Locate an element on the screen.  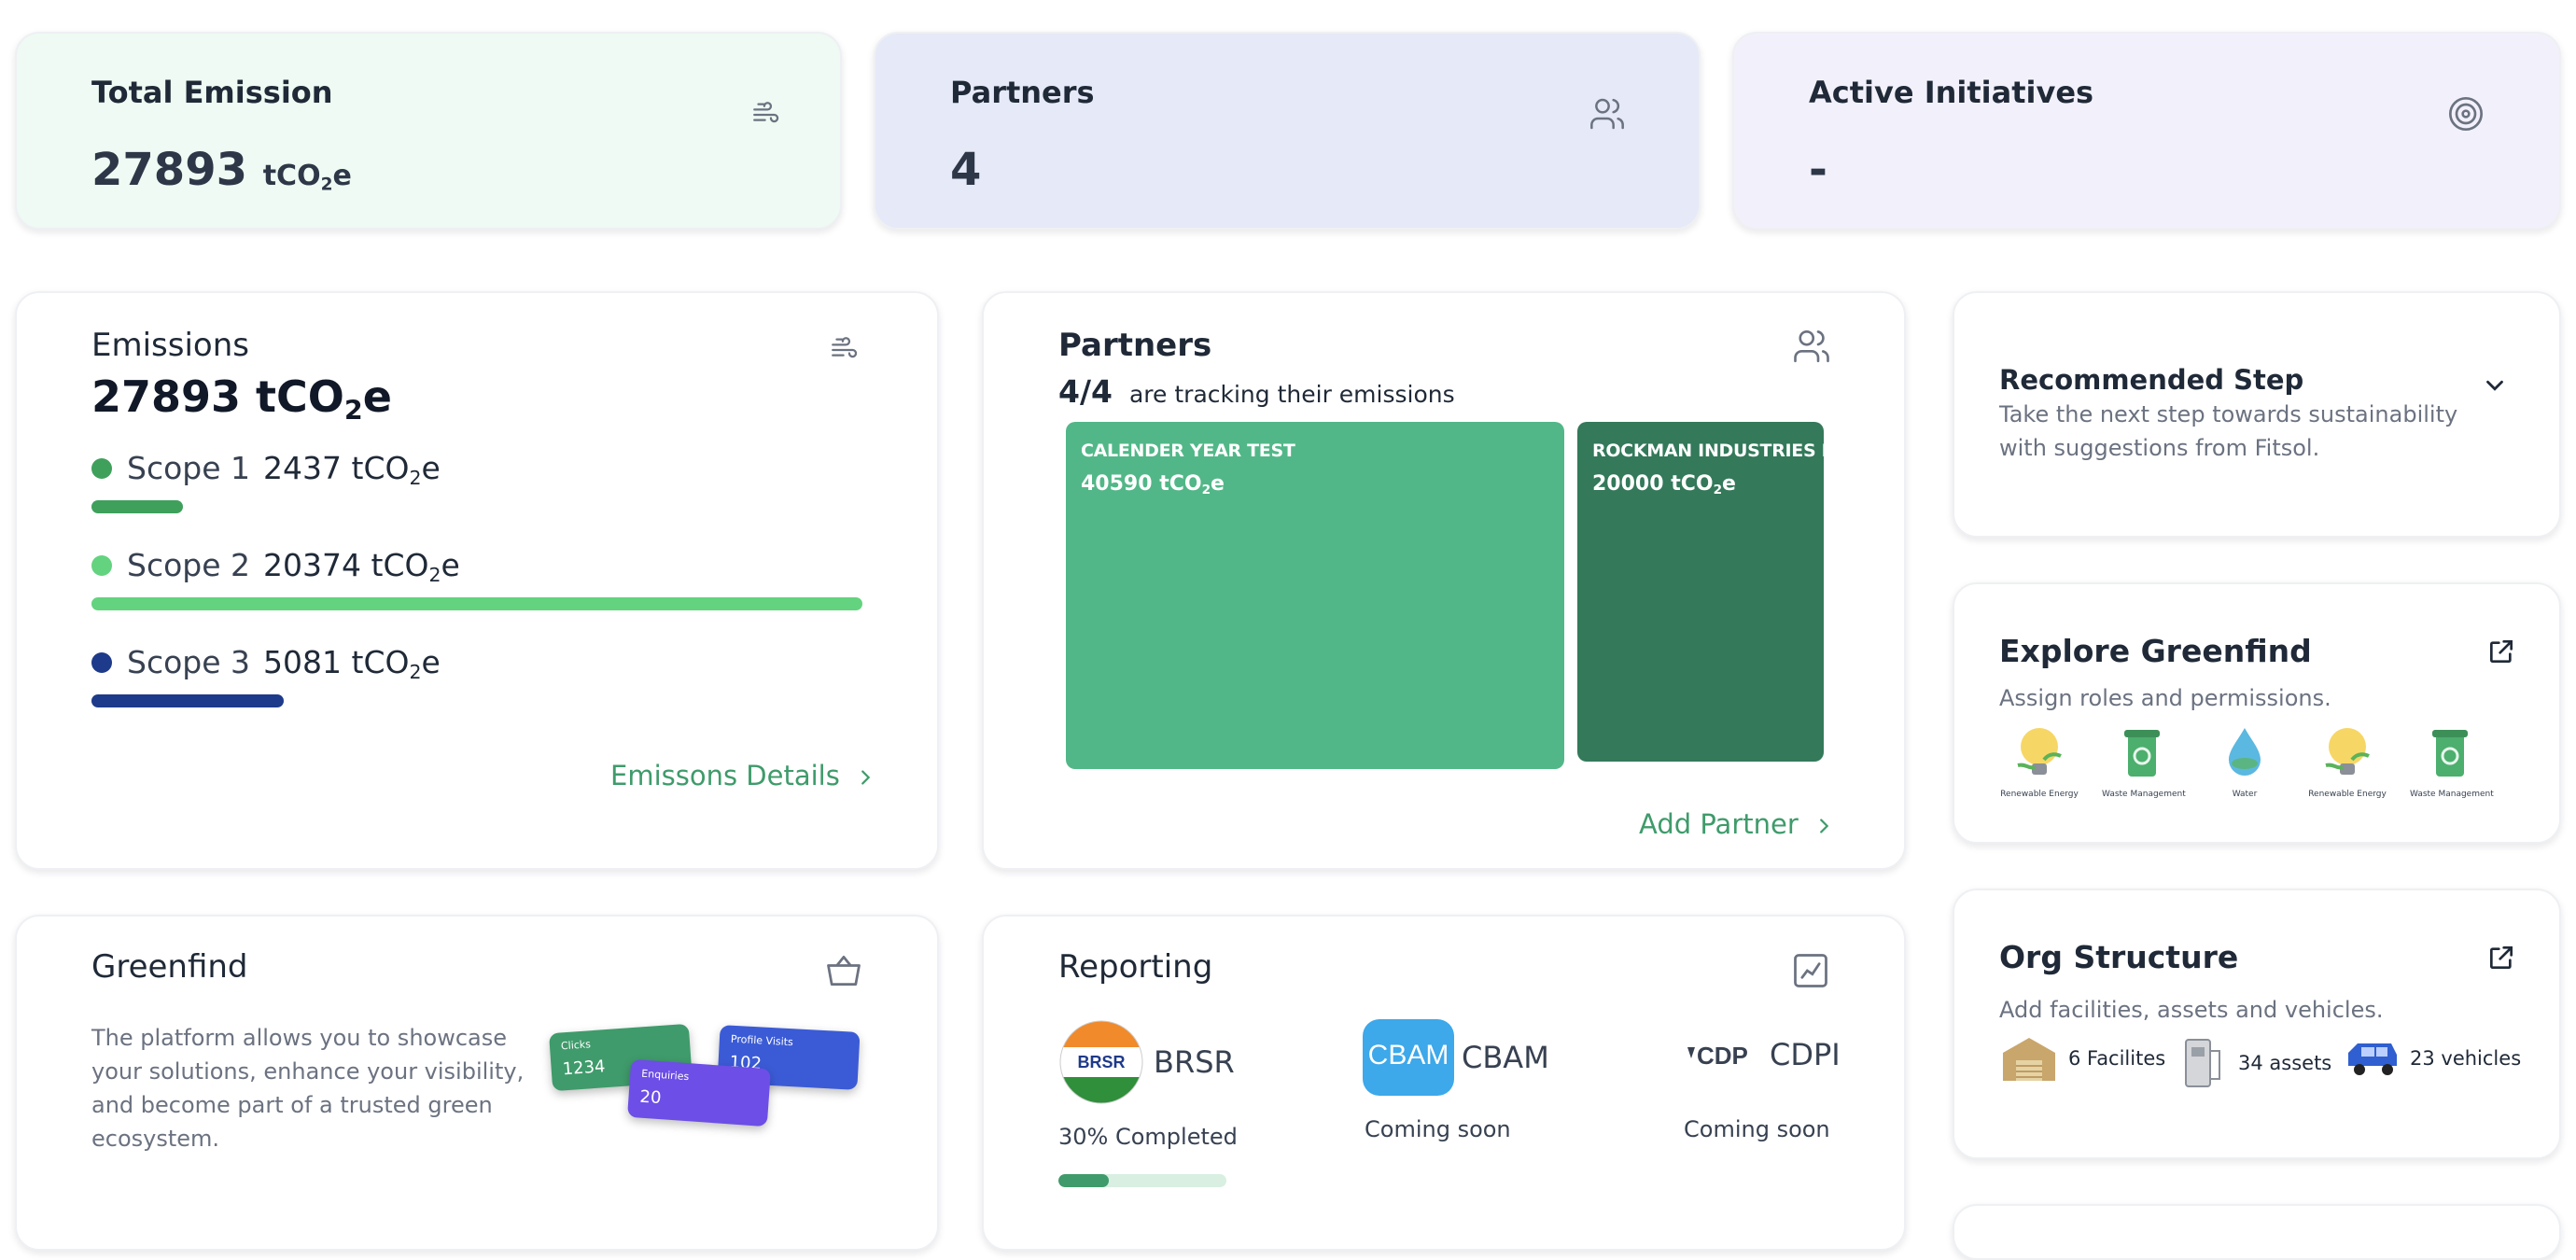
emissions-details-link: Emissons Details is located at coordinates (742, 775).